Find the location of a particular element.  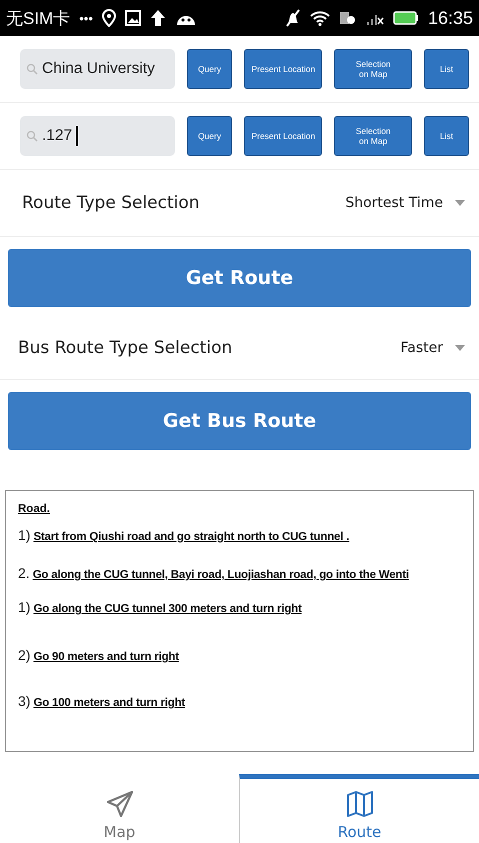

search-field: .127 is located at coordinates (97, 136).